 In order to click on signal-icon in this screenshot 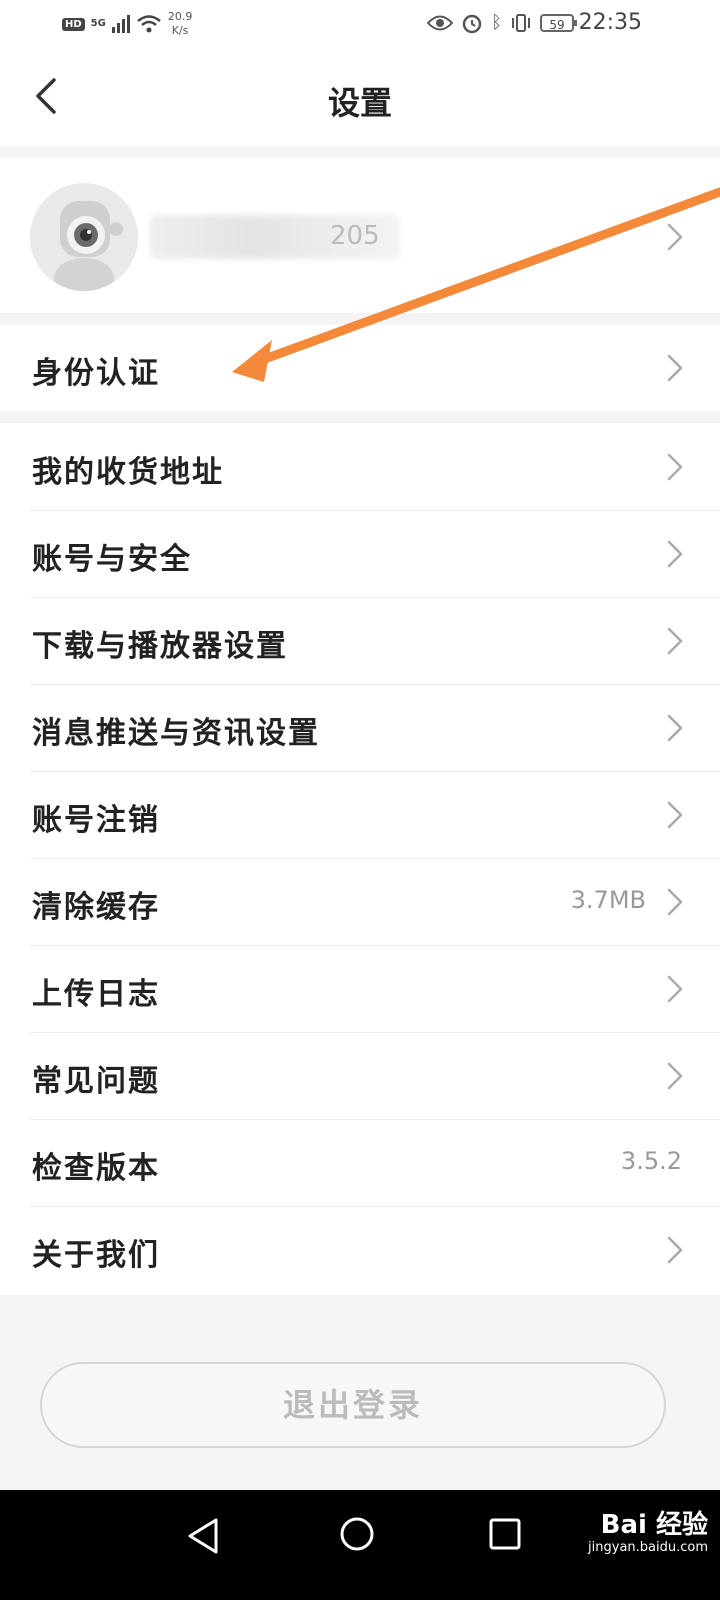, I will do `click(120, 24)`.